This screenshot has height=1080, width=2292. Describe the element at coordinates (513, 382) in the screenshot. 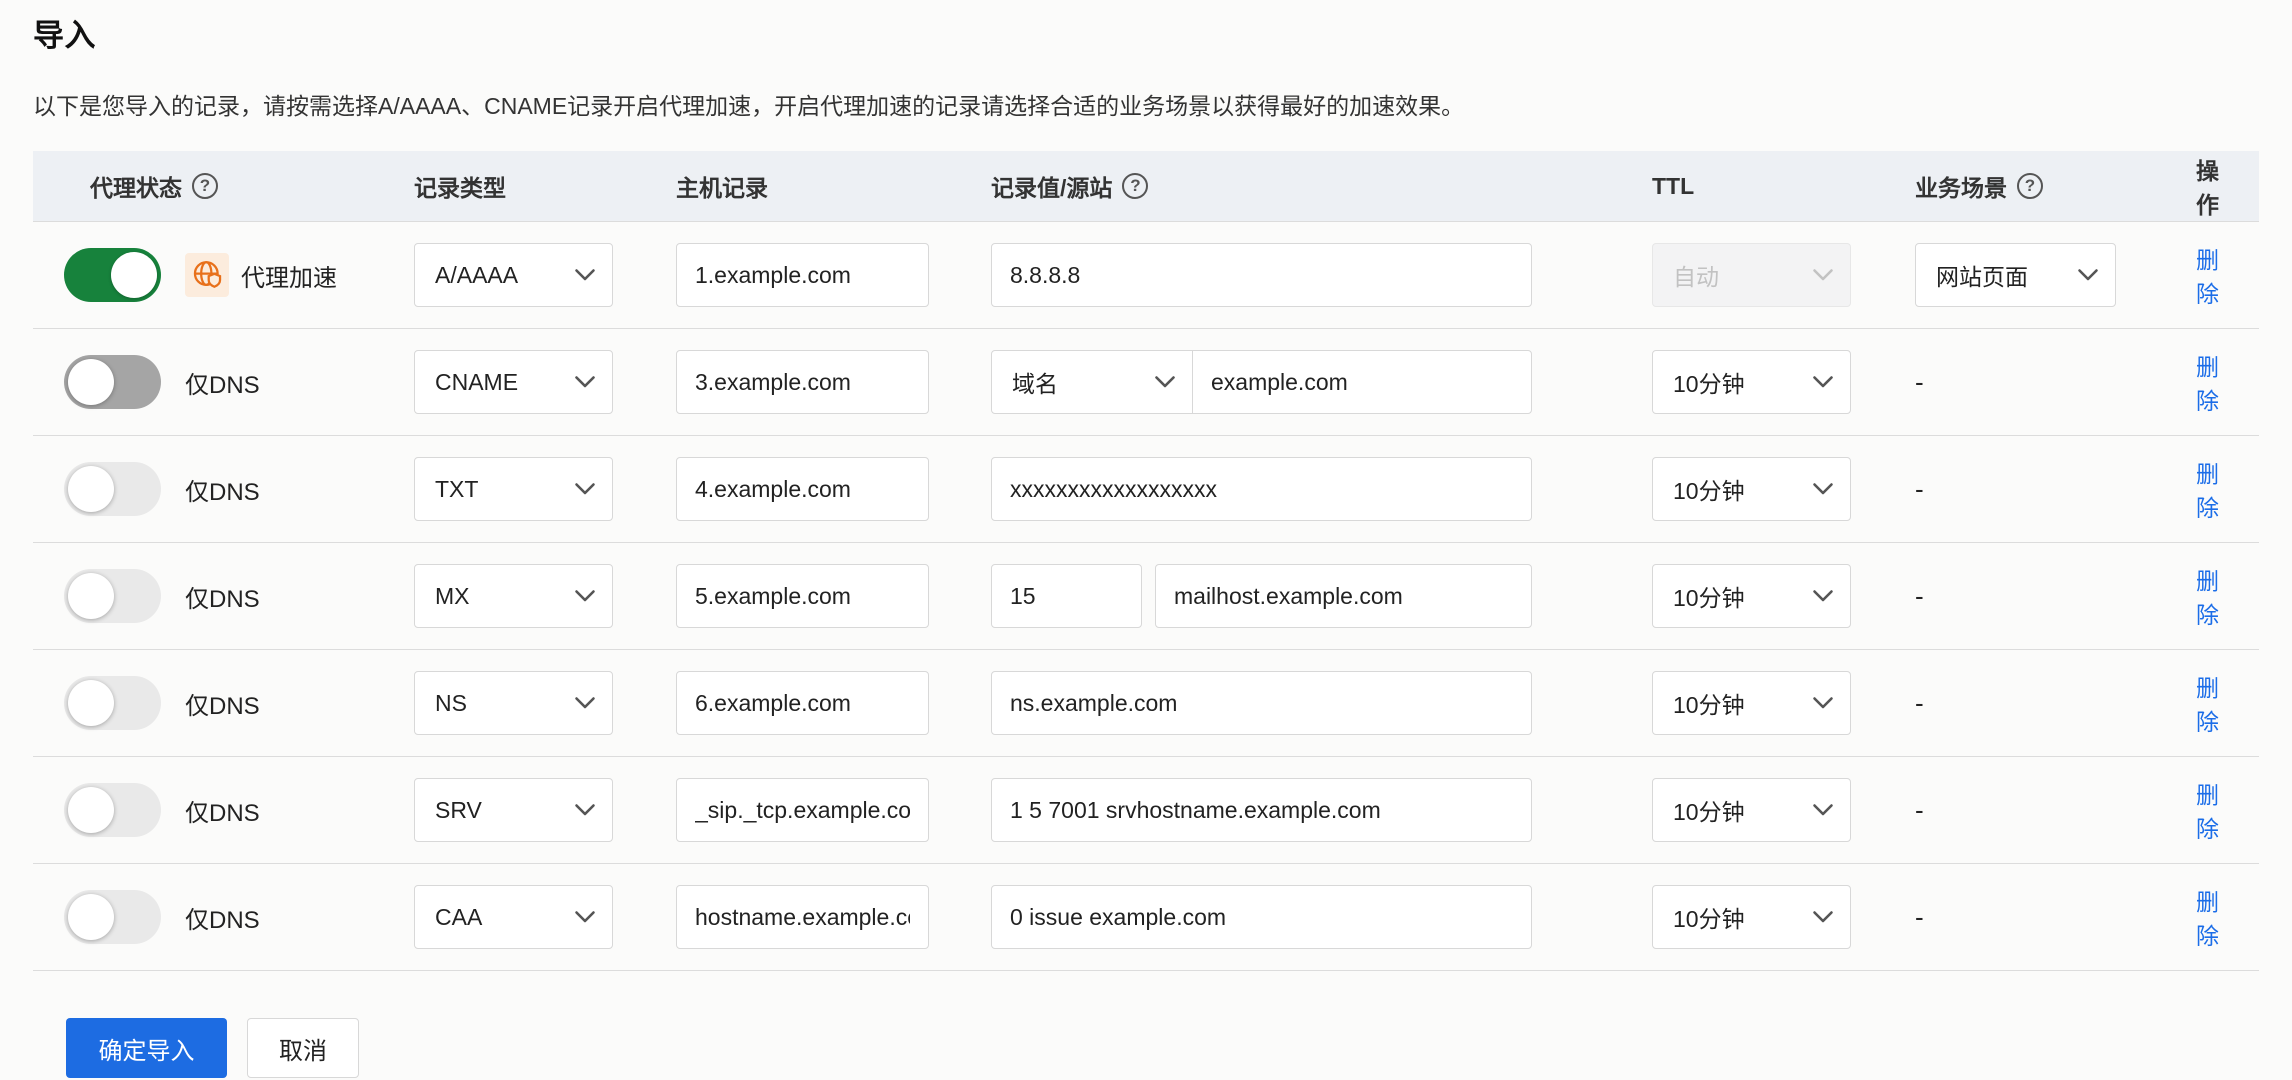

I see `record-type-select: CNAME` at that location.